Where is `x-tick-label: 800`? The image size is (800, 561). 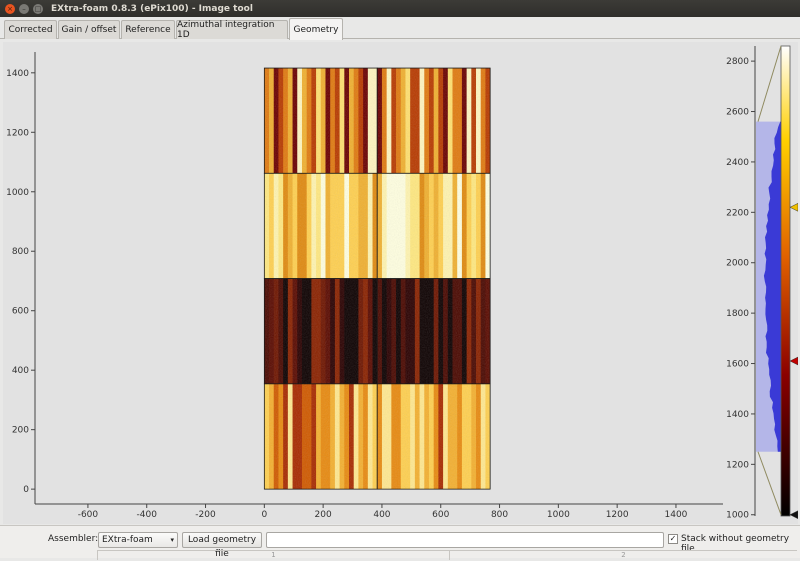 x-tick-label: 800 is located at coordinates (499, 515).